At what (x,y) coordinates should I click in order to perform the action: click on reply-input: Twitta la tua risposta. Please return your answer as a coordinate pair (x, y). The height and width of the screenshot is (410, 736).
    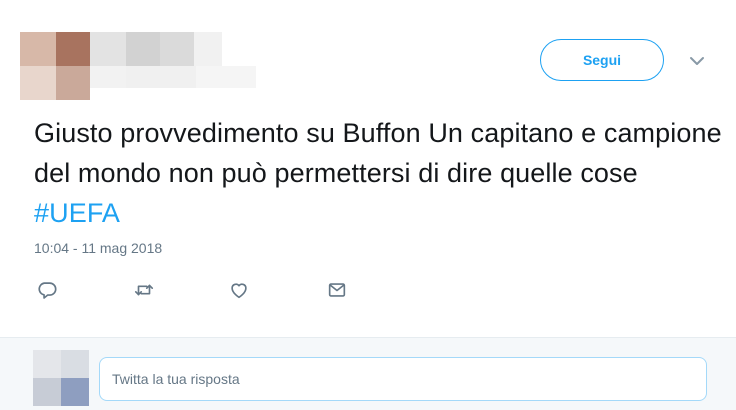
    Looking at the image, I should click on (403, 379).